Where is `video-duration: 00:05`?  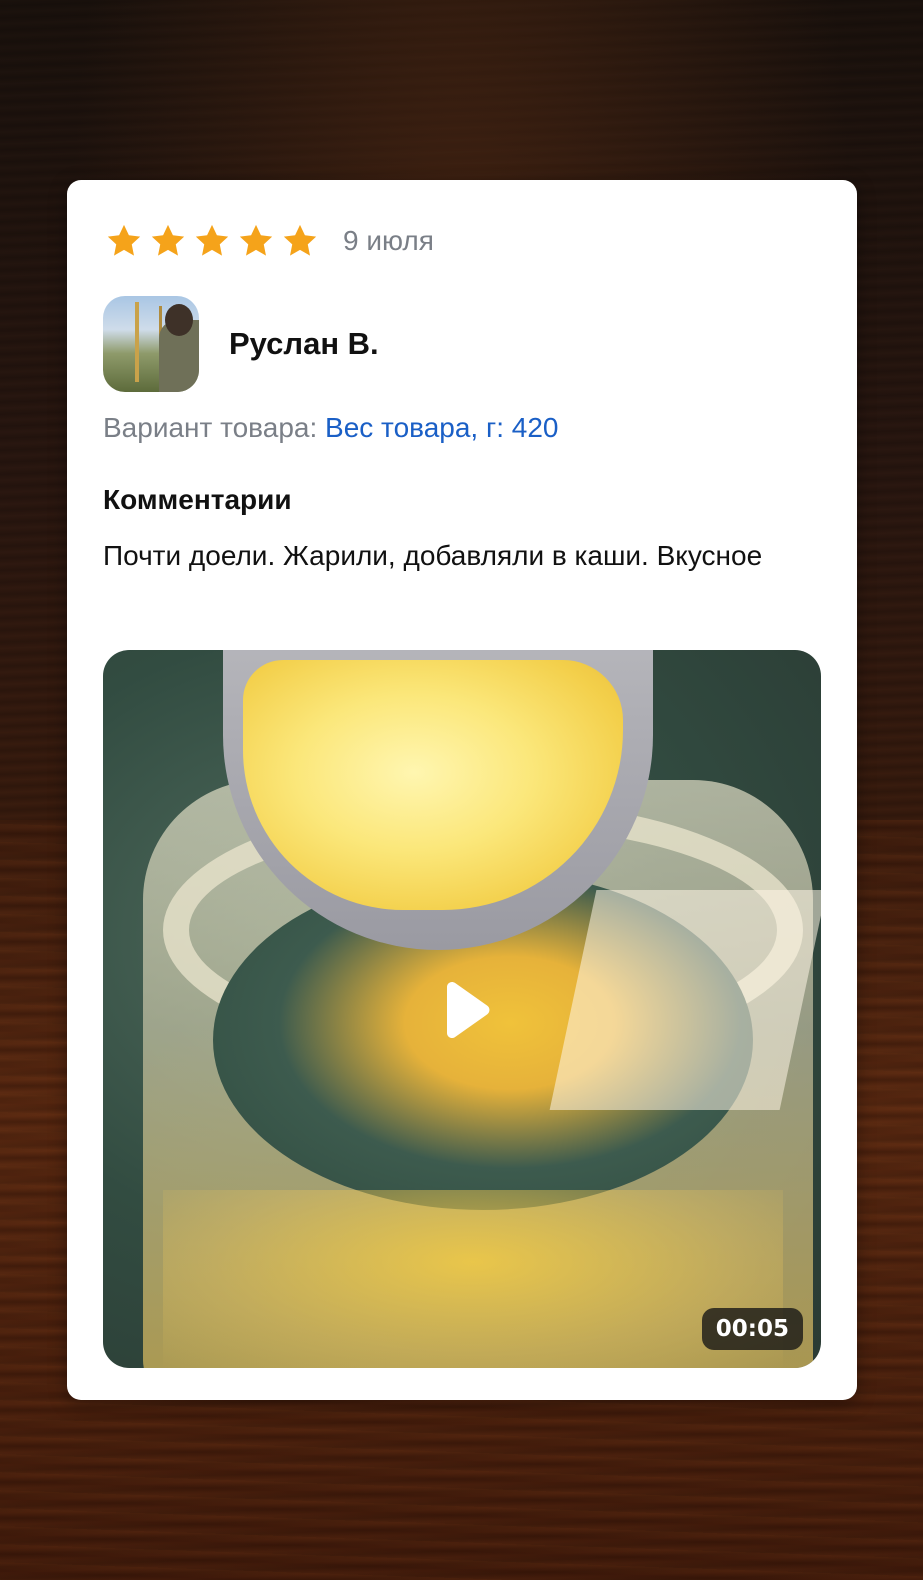
video-duration: 00:05 is located at coordinates (752, 1329).